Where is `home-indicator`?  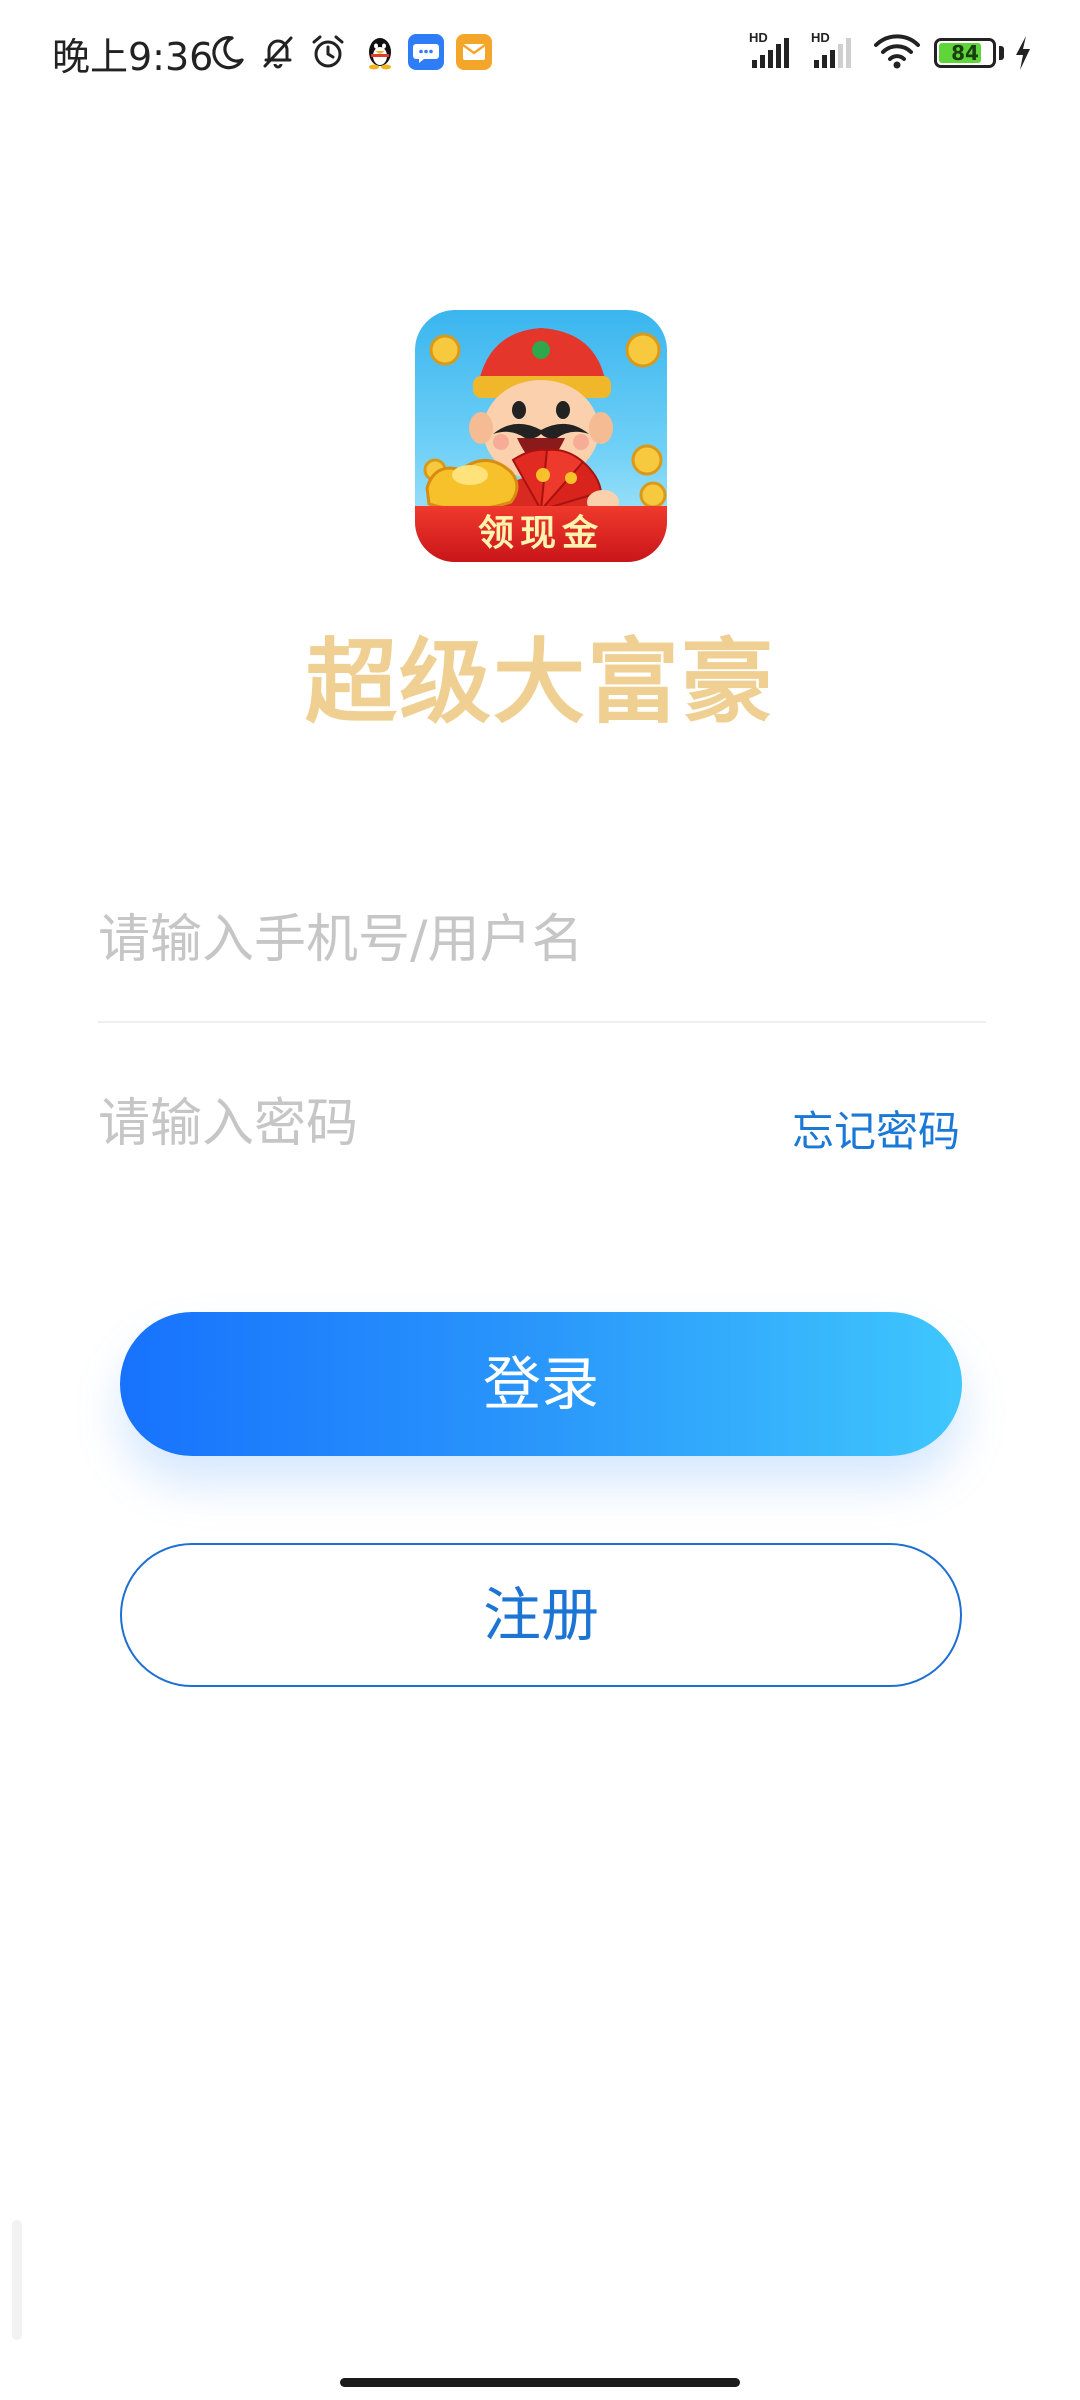 home-indicator is located at coordinates (540, 2382).